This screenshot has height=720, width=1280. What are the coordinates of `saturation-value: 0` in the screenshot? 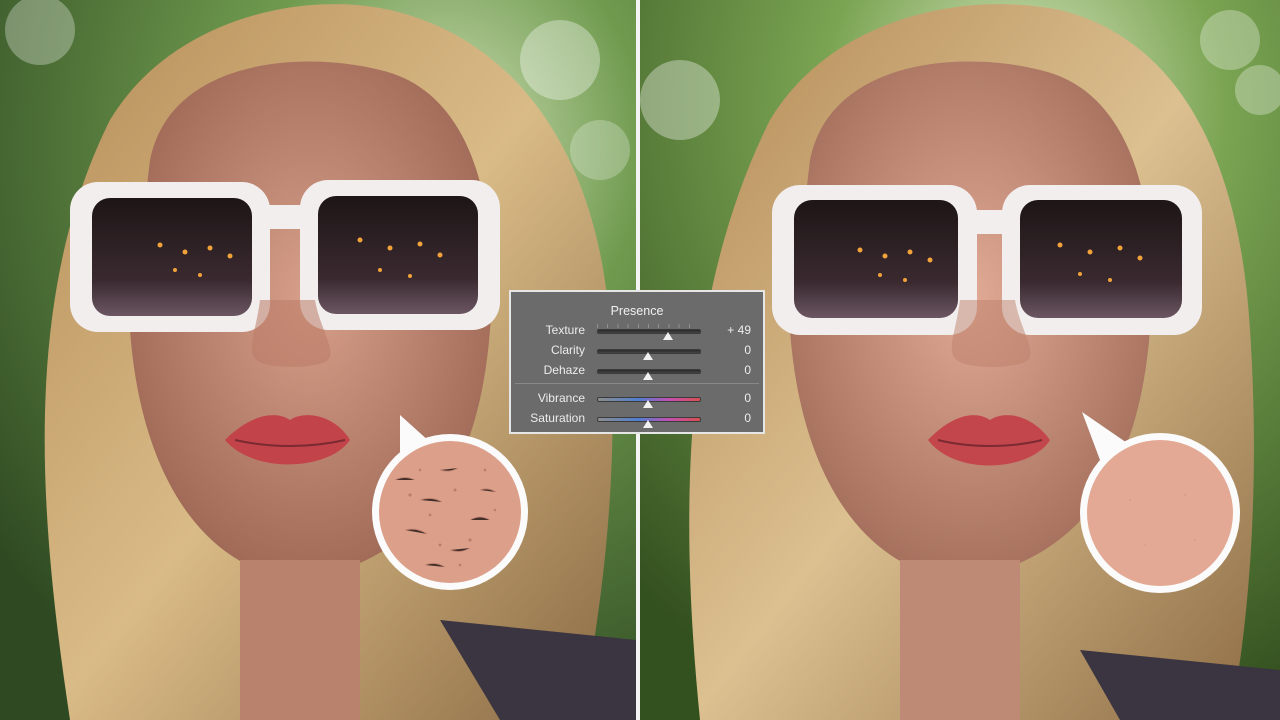 It's located at (747, 418).